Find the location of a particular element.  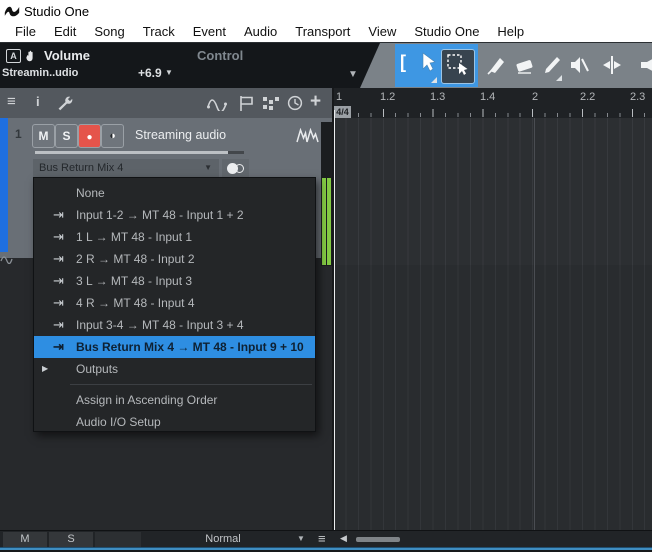

wrench-icon is located at coordinates (64, 103).